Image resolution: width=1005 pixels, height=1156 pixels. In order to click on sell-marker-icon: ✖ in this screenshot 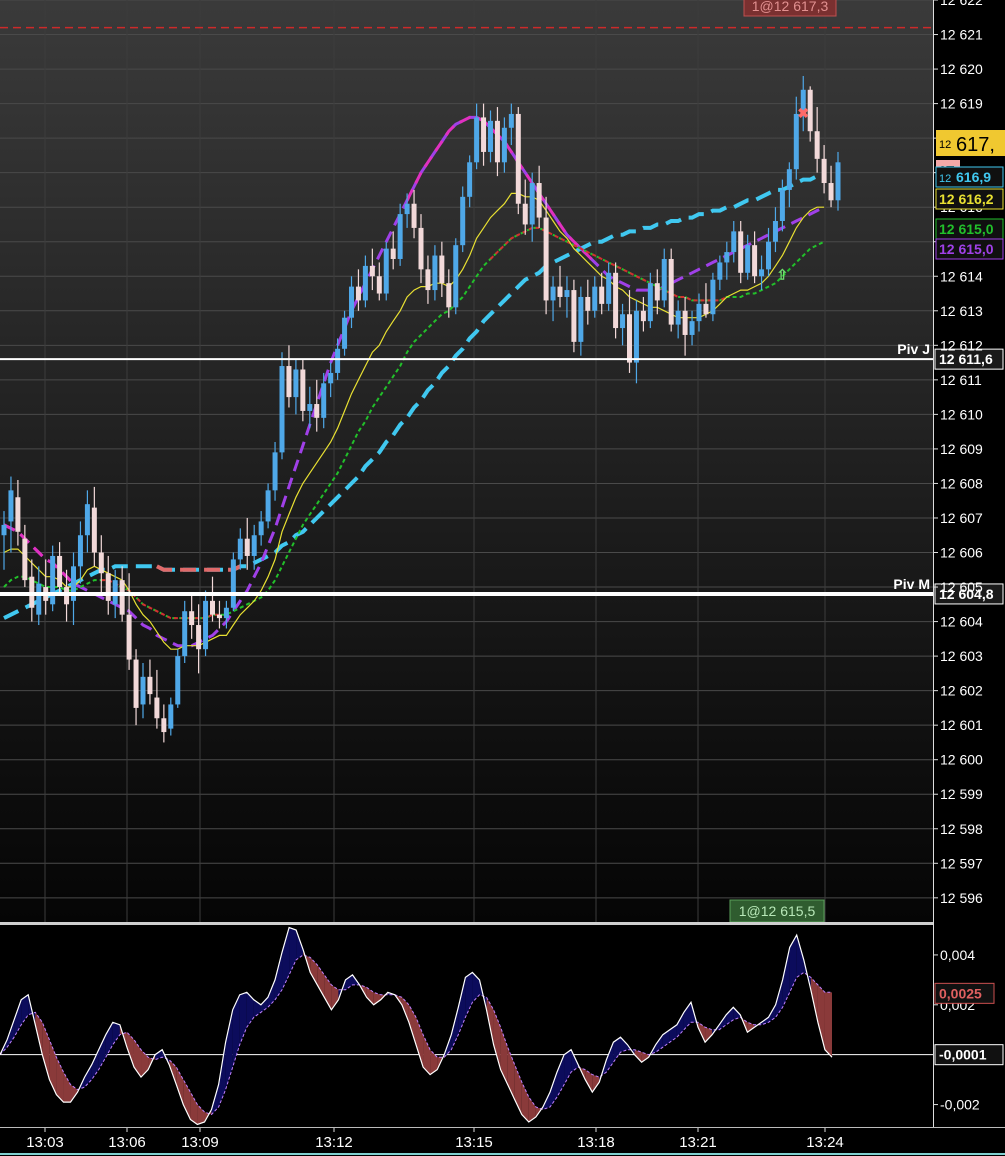, I will do `click(803, 113)`.